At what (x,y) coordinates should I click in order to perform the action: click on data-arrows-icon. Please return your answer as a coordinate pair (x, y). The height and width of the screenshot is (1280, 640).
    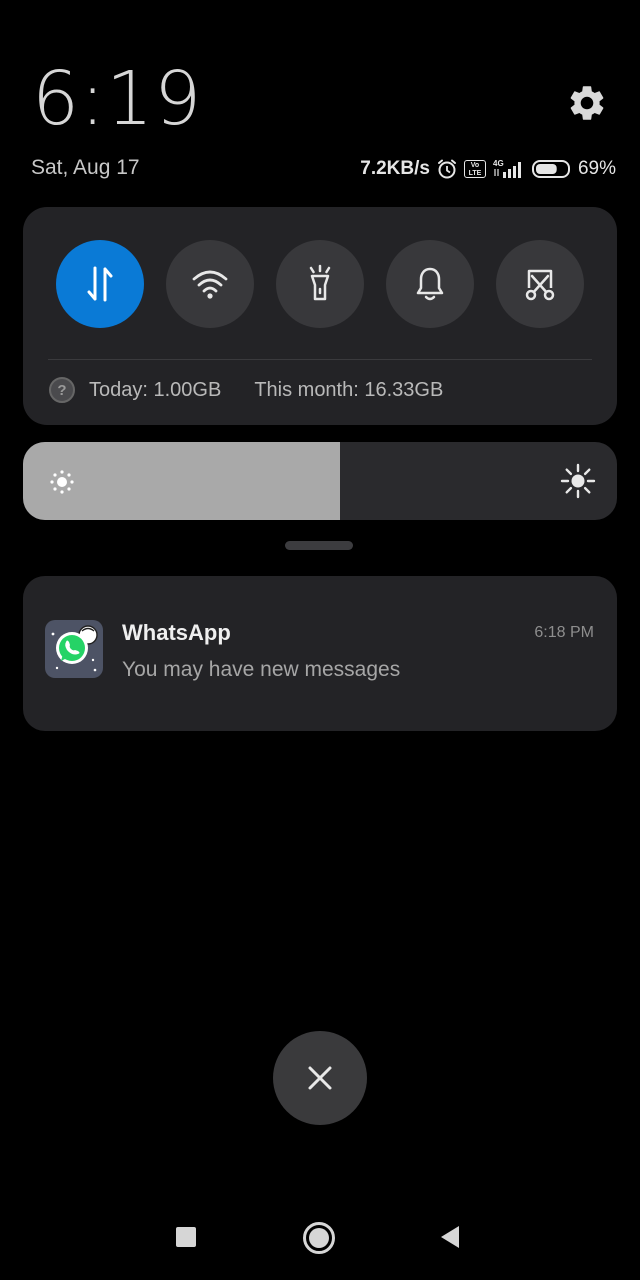
    Looking at the image, I should click on (100, 284).